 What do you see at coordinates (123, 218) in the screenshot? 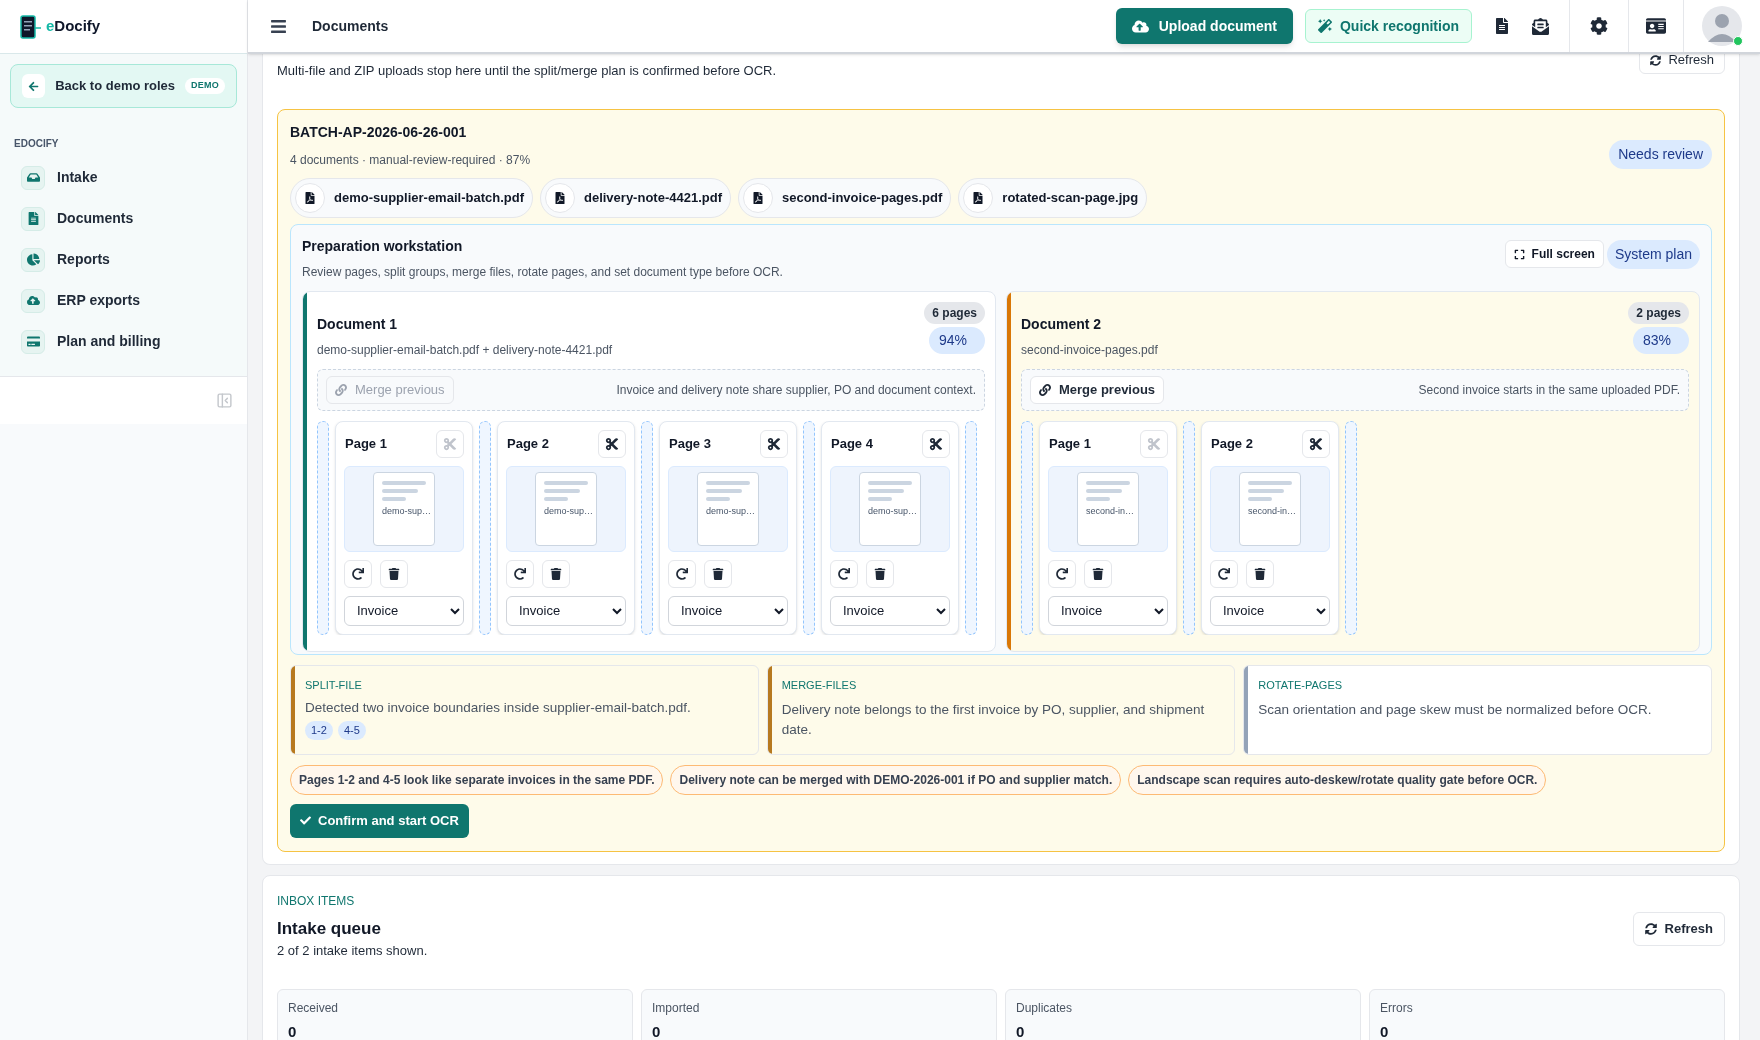
I see `nav-item: Documents` at bounding box center [123, 218].